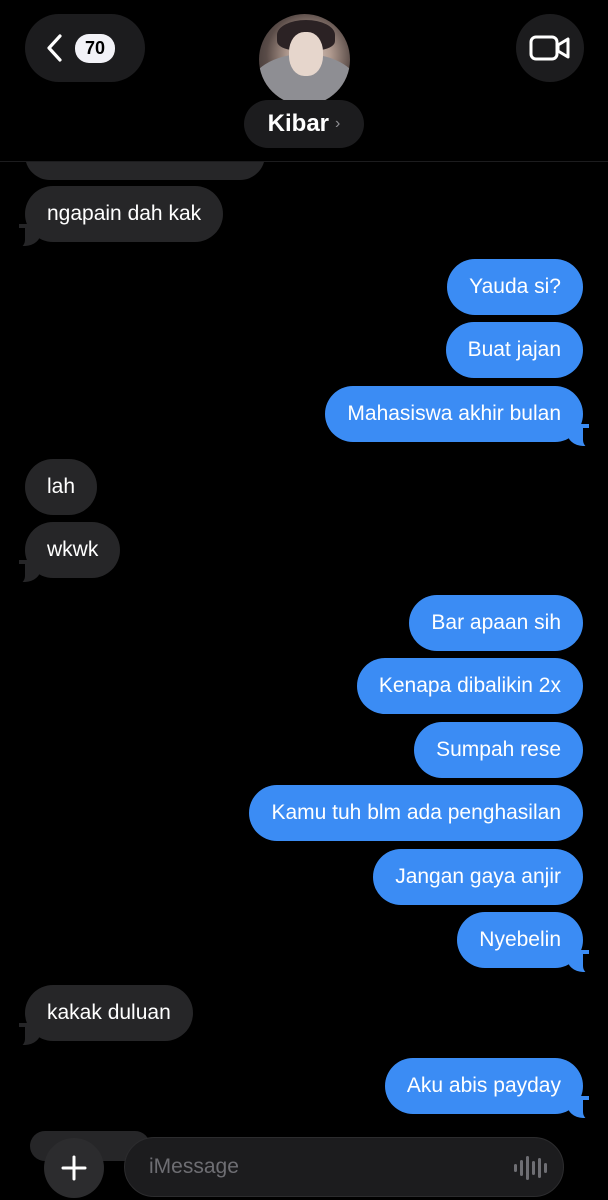 This screenshot has width=608, height=1200. I want to click on message-bubble-outgoing: Sumpah rese, so click(498, 750).